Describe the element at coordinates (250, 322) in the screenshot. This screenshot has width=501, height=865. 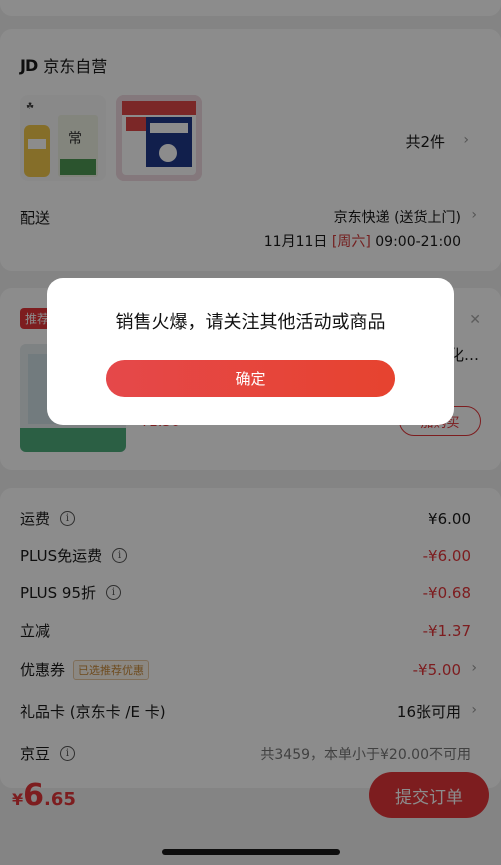
I see `dialog-message: 销售火爆，请关注其他活动或商品` at that location.